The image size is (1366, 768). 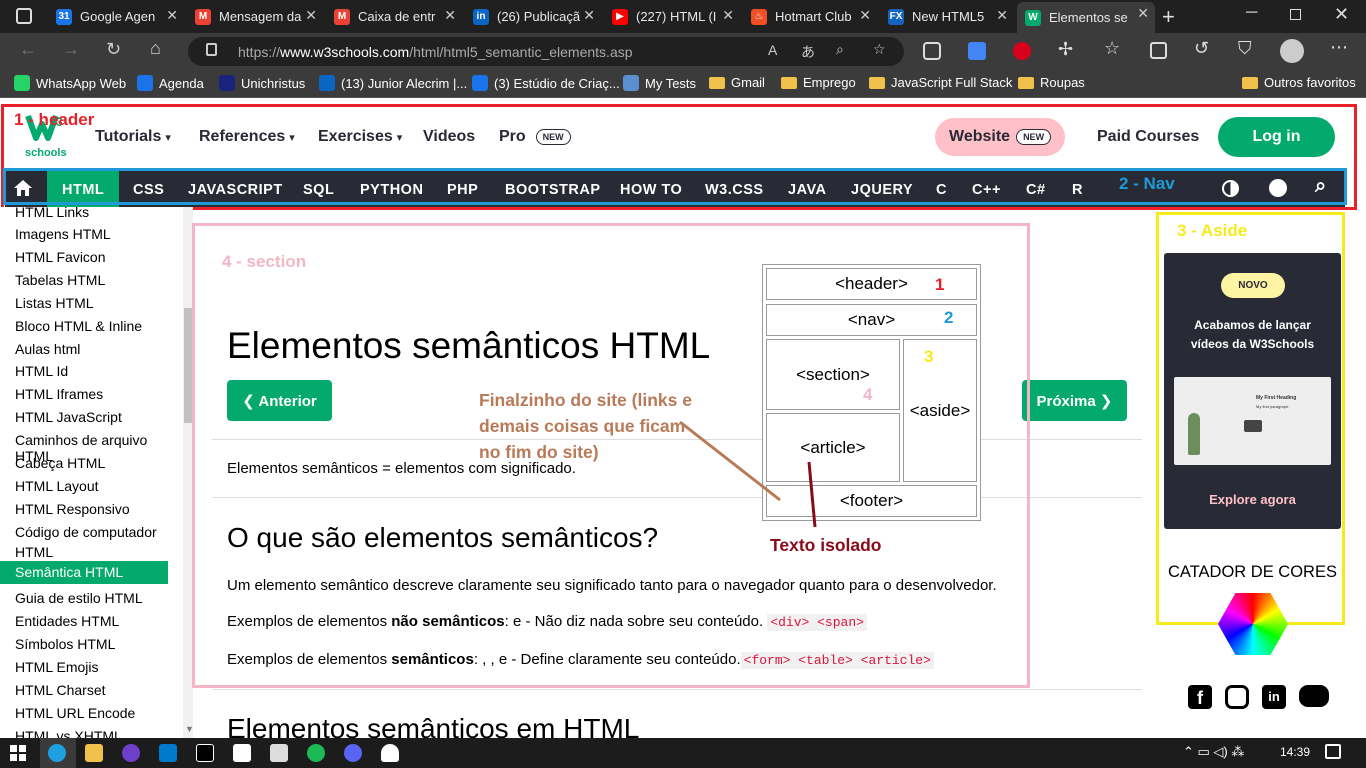 What do you see at coordinates (205, 753) in the screenshot?
I see `pycharm-icon` at bounding box center [205, 753].